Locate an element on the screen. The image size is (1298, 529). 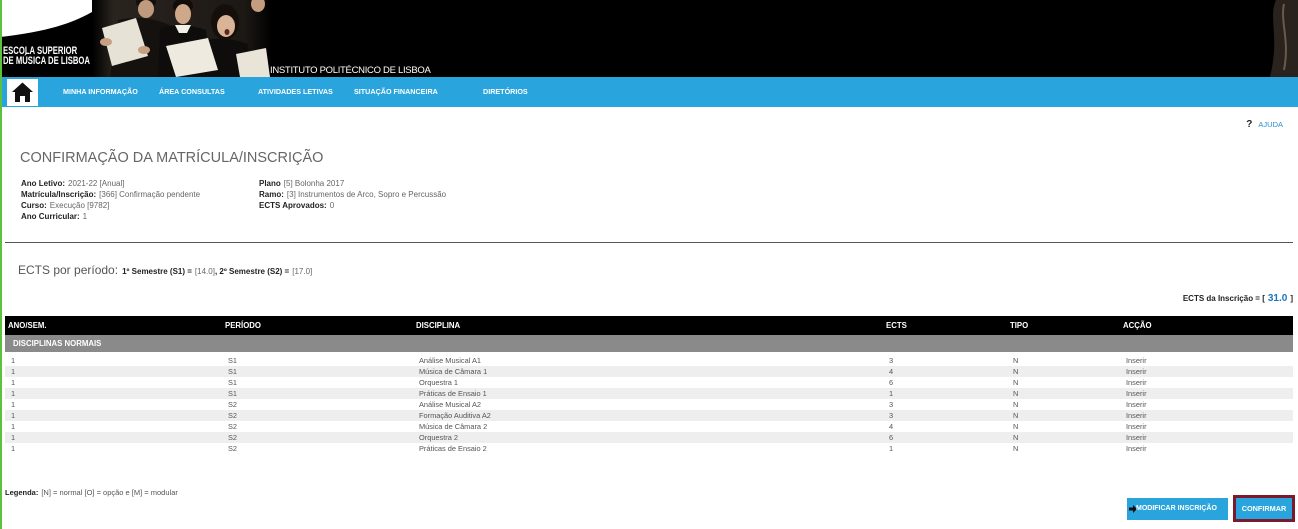
info-value: [5] Bolonha 2017 is located at coordinates (314, 183).